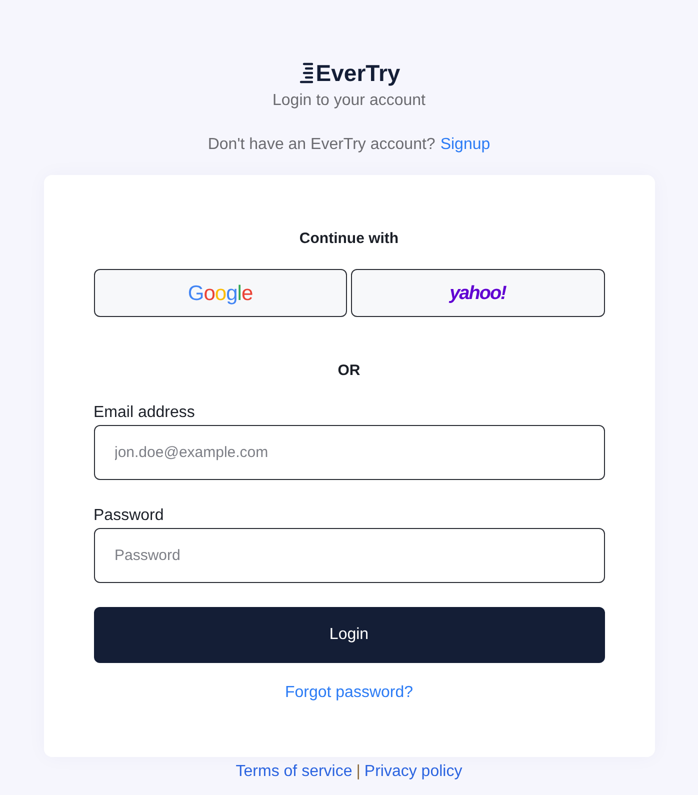  What do you see at coordinates (322, 145) in the screenshot?
I see `signup-prompt: Don't have an EverTry account?` at bounding box center [322, 145].